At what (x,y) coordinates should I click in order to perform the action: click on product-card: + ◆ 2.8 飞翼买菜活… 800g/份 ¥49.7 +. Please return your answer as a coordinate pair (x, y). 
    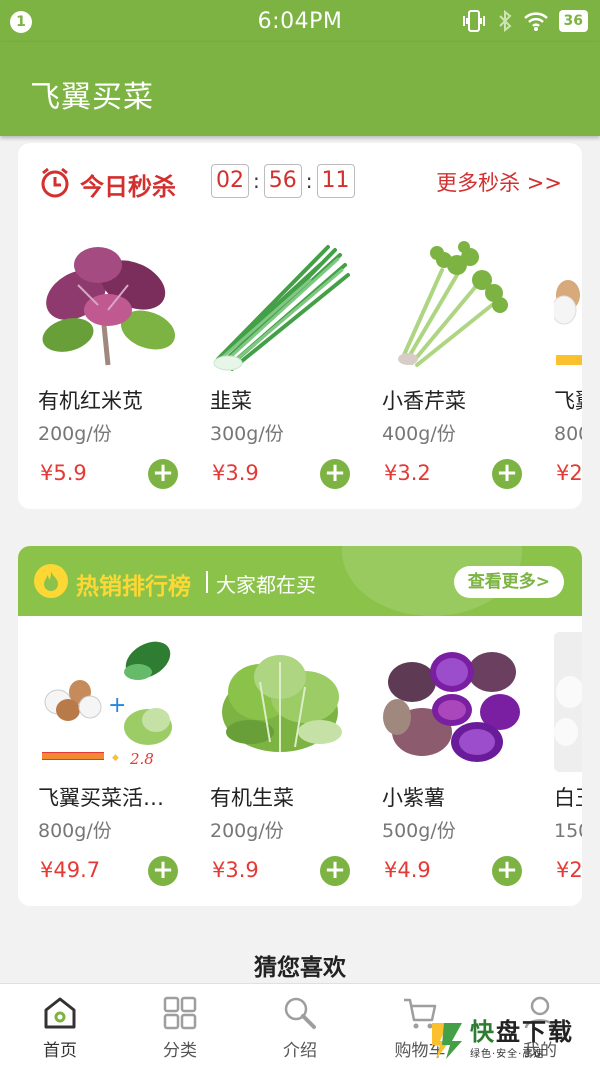
    Looking at the image, I should click on (113, 767).